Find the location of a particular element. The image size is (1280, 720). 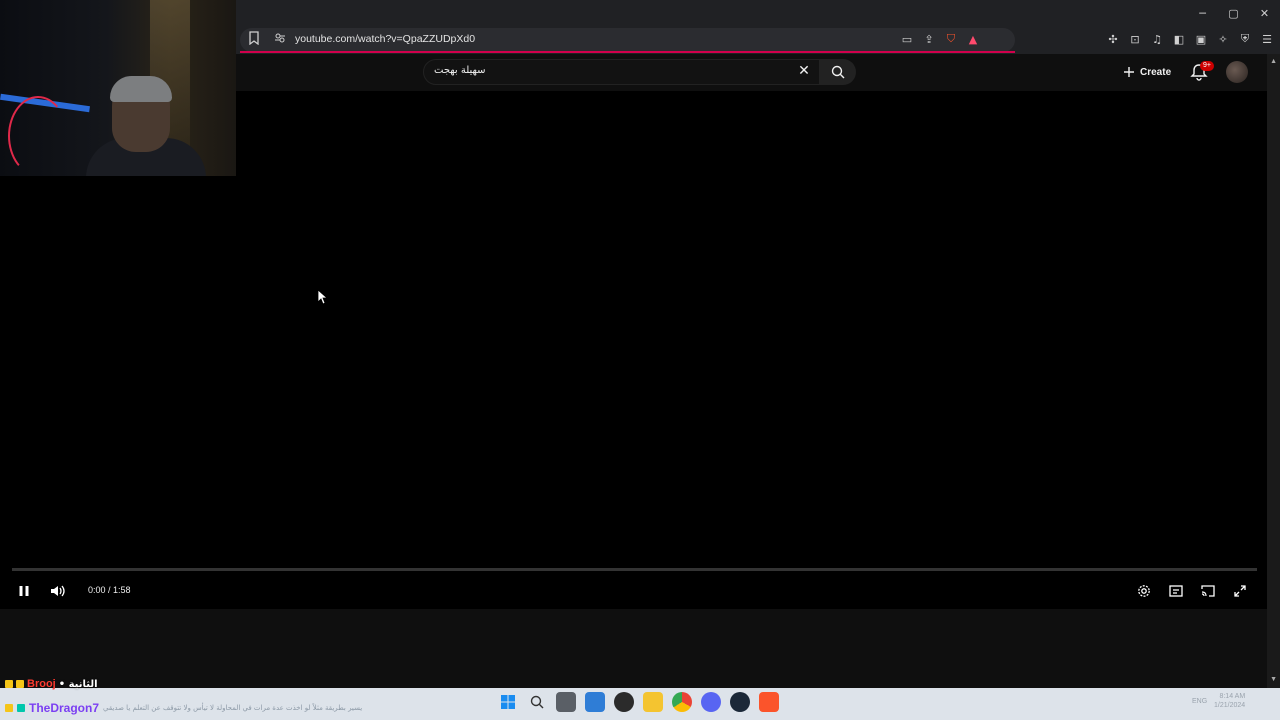

fullscreen-icon is located at coordinates (1240, 591).